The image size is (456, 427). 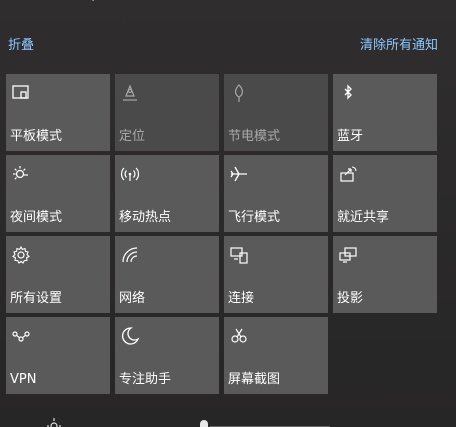 What do you see at coordinates (167, 112) in the screenshot?
I see `tile-location: 定位` at bounding box center [167, 112].